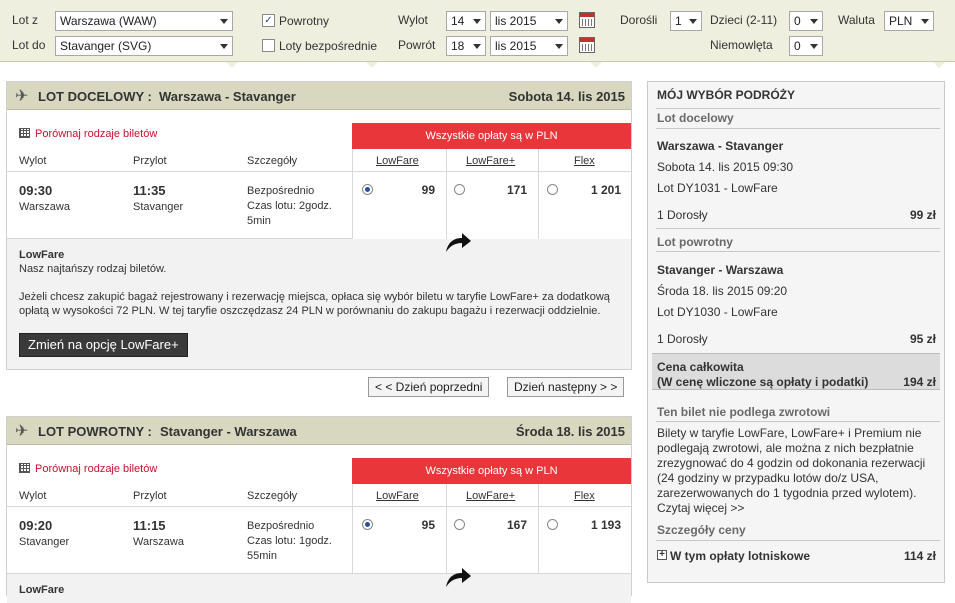 The width and height of the screenshot is (955, 603). What do you see at coordinates (529, 21) in the screenshot?
I see `depart-month-select: lis 2015` at bounding box center [529, 21].